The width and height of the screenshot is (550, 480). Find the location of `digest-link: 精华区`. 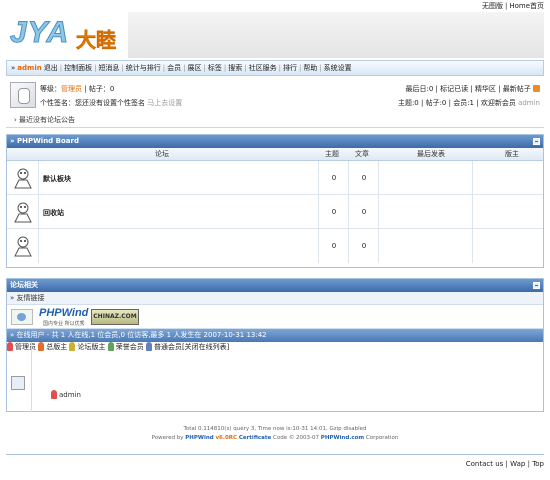

digest-link: 精华区 is located at coordinates (485, 89).